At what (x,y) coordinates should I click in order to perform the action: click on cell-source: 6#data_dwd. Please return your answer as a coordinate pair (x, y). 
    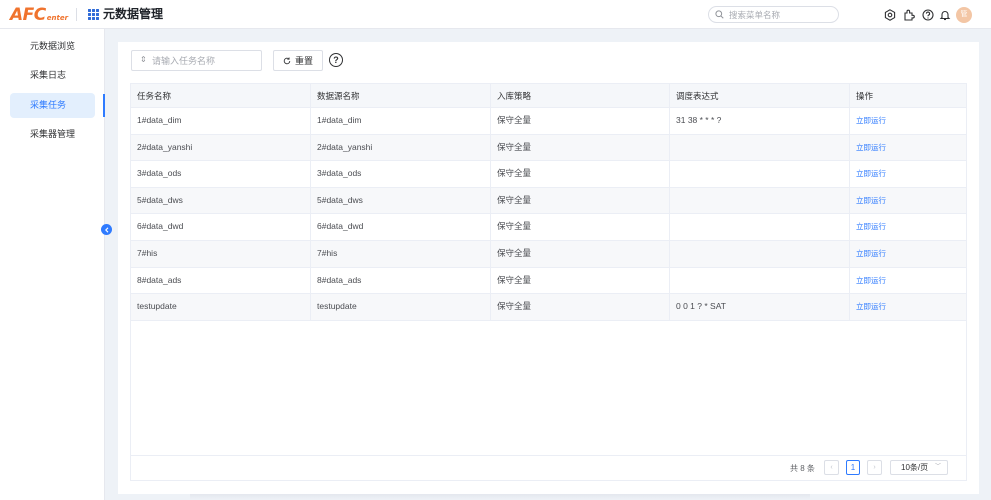
    Looking at the image, I should click on (401, 227).